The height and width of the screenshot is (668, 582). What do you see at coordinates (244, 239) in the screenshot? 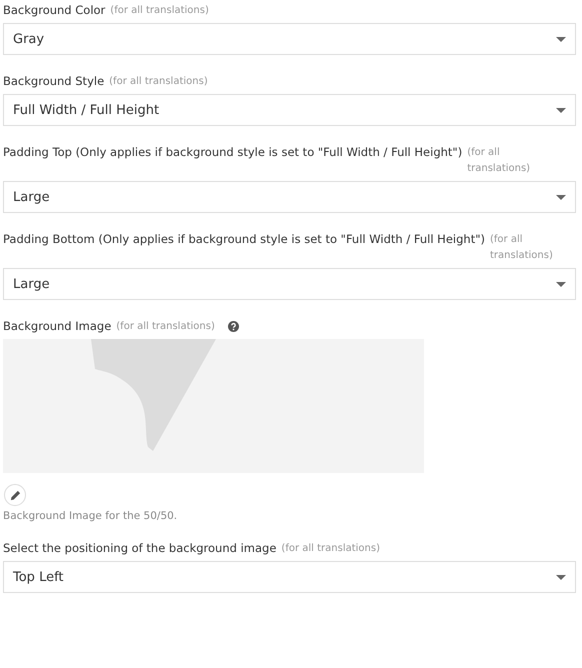
I see `field-label: Padding Bottom (Only applies if background style is set to "Full Width / Full Height")` at bounding box center [244, 239].